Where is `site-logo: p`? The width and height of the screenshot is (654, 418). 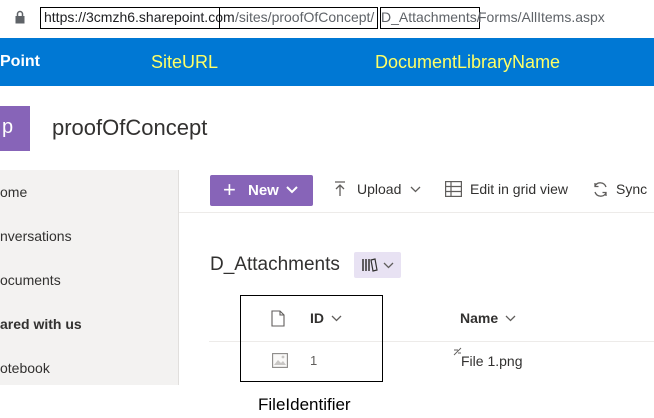
site-logo: p is located at coordinates (15, 128).